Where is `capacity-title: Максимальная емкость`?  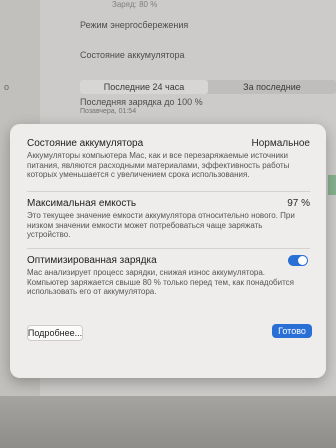
capacity-title: Максимальная емкость is located at coordinates (82, 203).